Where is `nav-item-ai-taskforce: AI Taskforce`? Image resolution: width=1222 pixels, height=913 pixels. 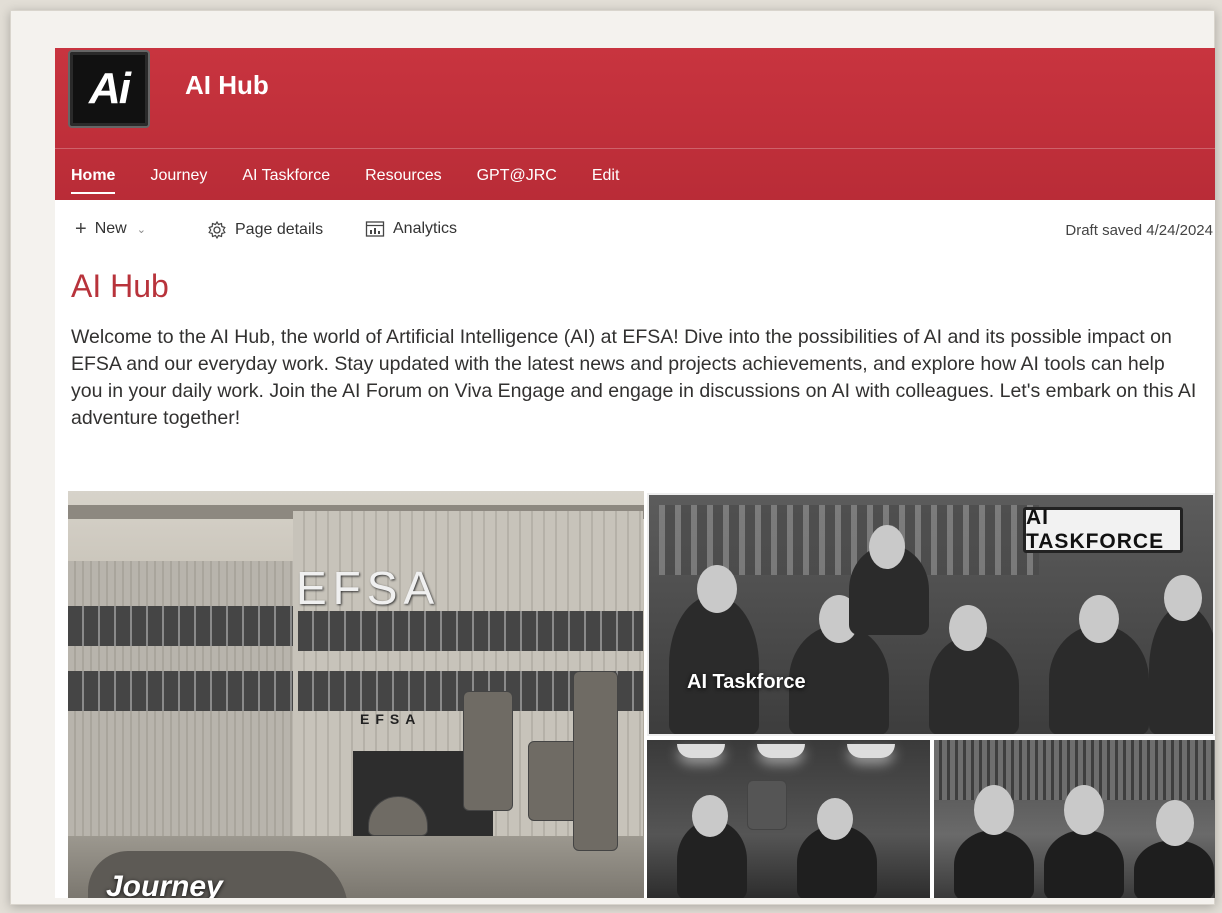 nav-item-ai-taskforce: AI Taskforce is located at coordinates (286, 181).